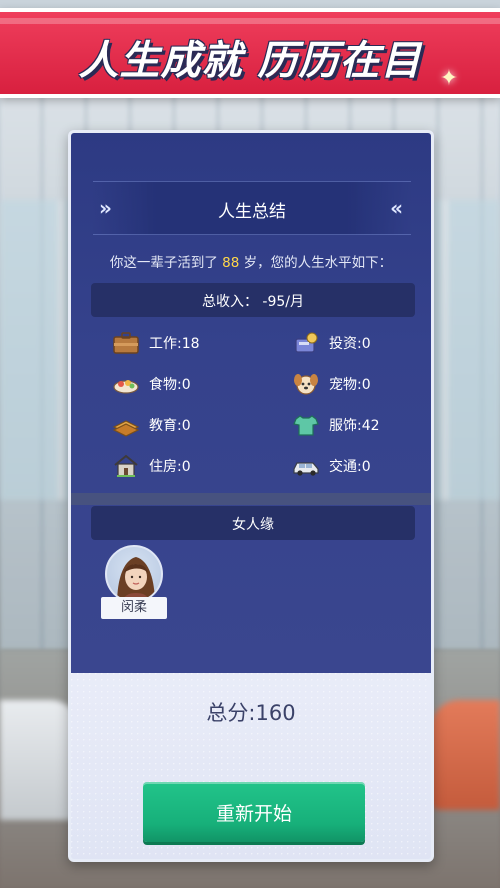 The height and width of the screenshot is (888, 500). I want to click on top-banner: 人生成就 历历在目 ✦, so click(250, 53).